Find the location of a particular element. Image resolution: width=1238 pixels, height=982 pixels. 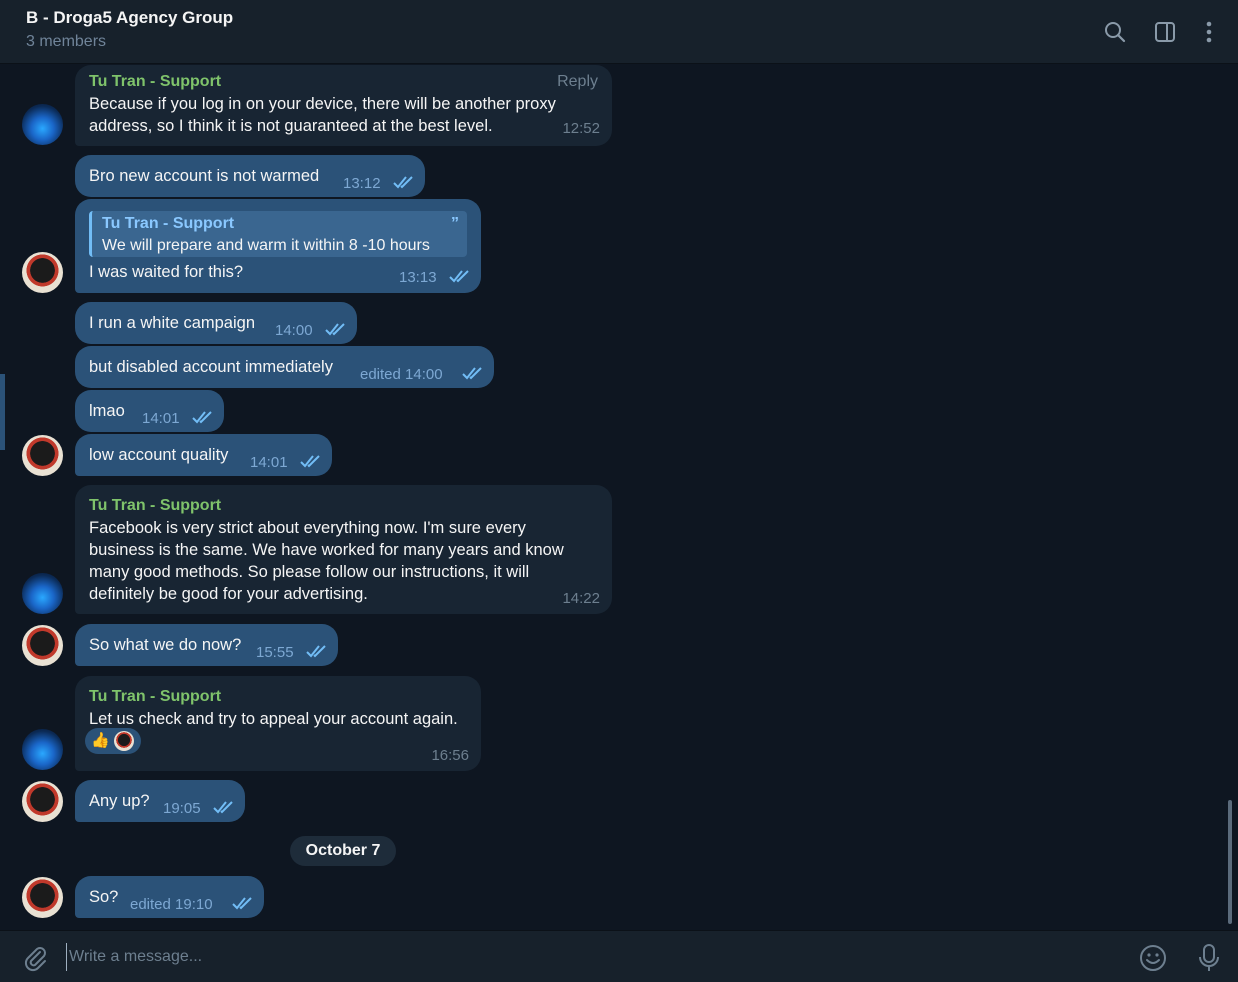

sidebar-toggle-icon is located at coordinates (1165, 32).